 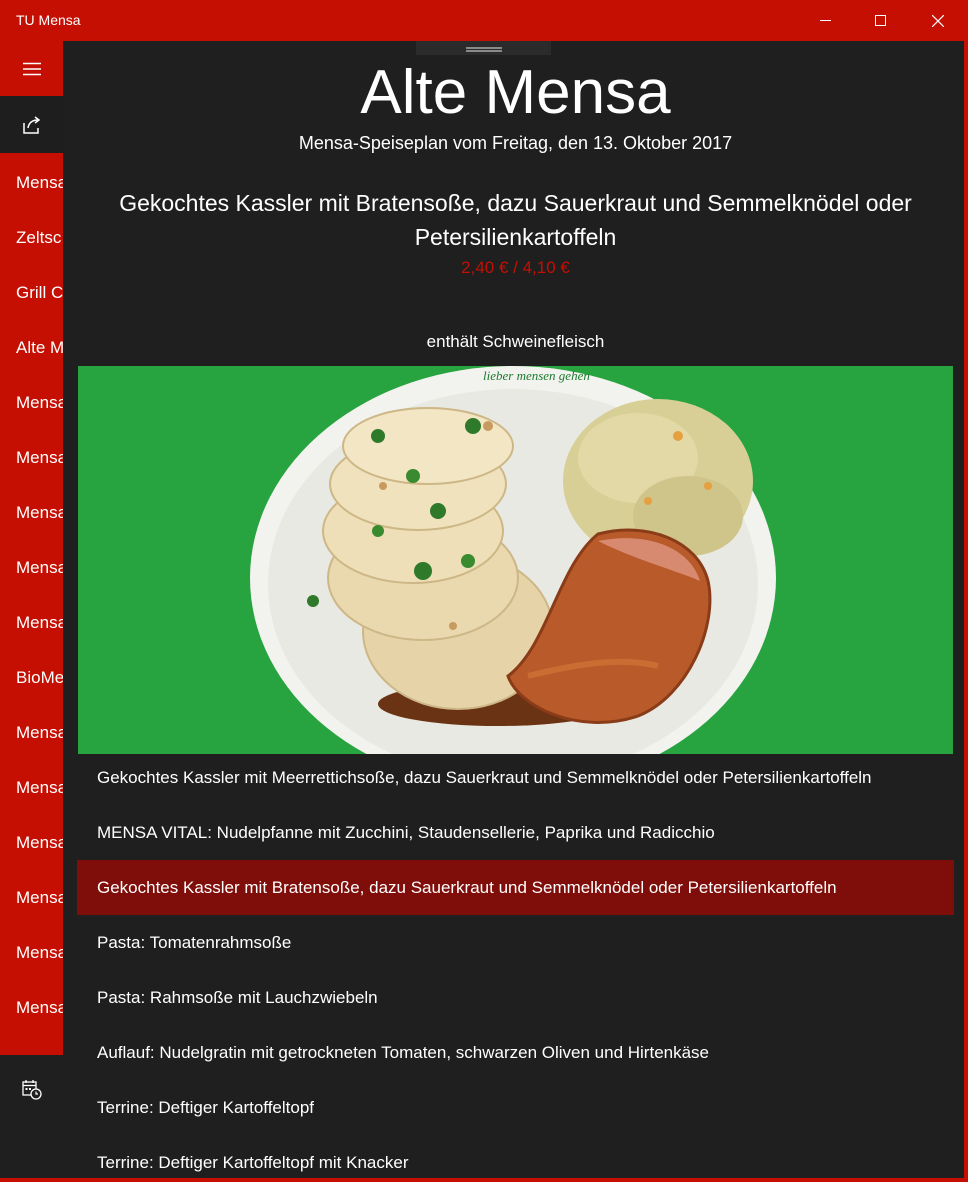 I want to click on calendar-clock-icon, so click(x=31, y=1090).